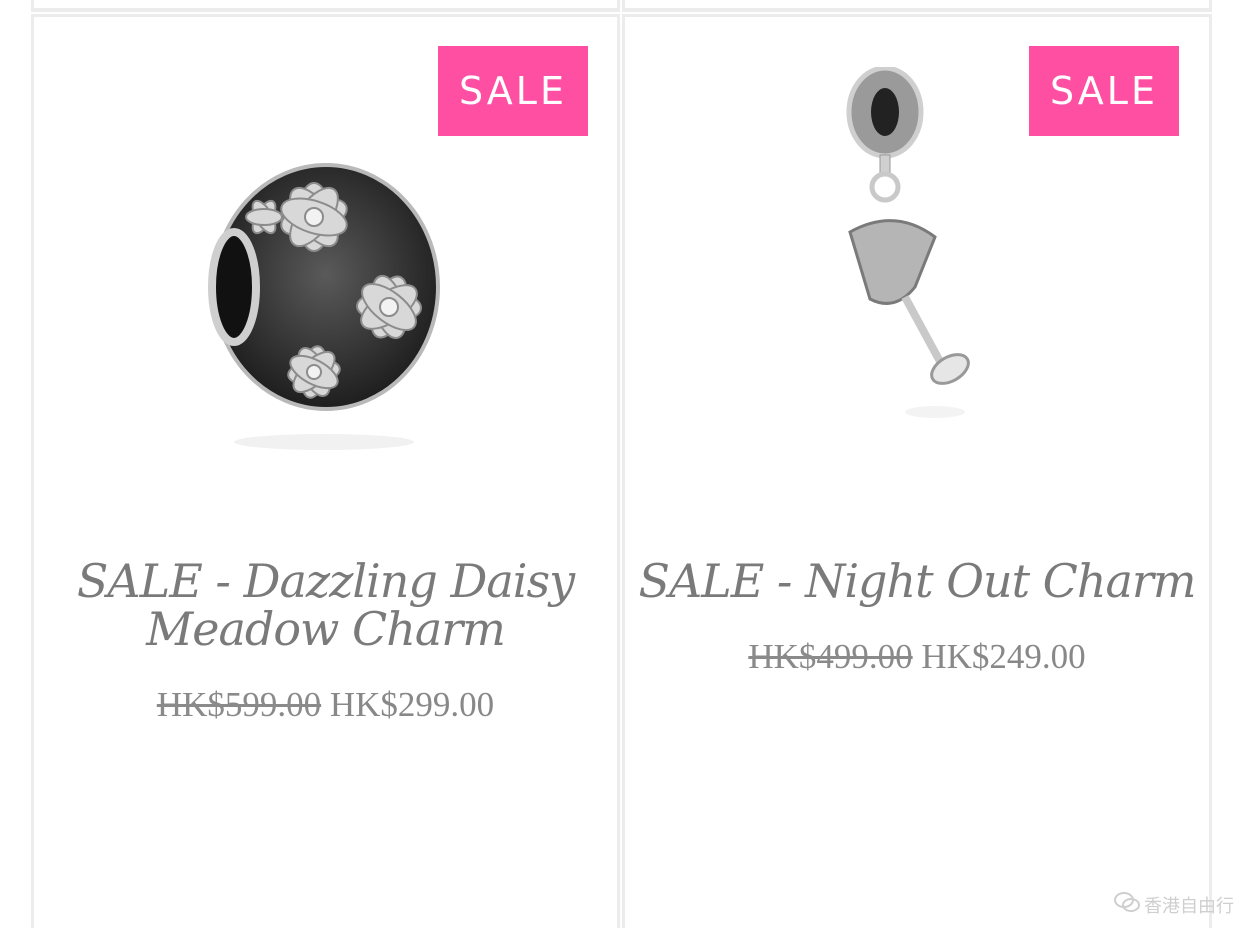 The width and height of the screenshot is (1242, 928). I want to click on sale-price: HK$249.00, so click(1003, 656).